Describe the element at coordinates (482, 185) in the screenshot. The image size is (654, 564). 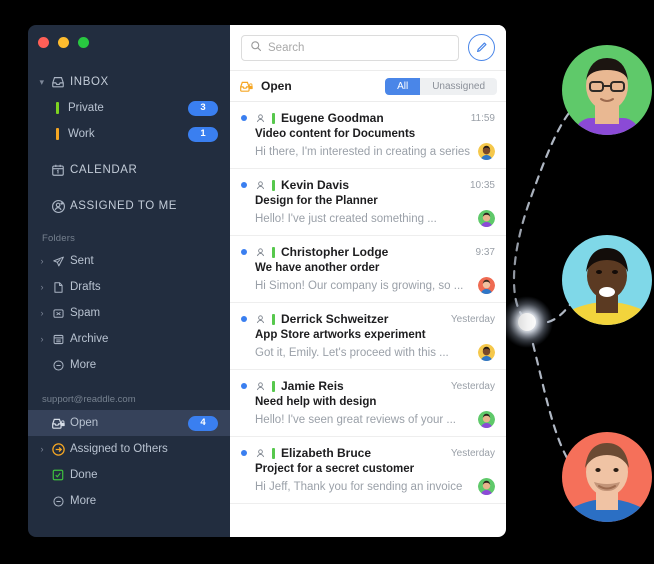
I see `message-time: 10:35` at that location.